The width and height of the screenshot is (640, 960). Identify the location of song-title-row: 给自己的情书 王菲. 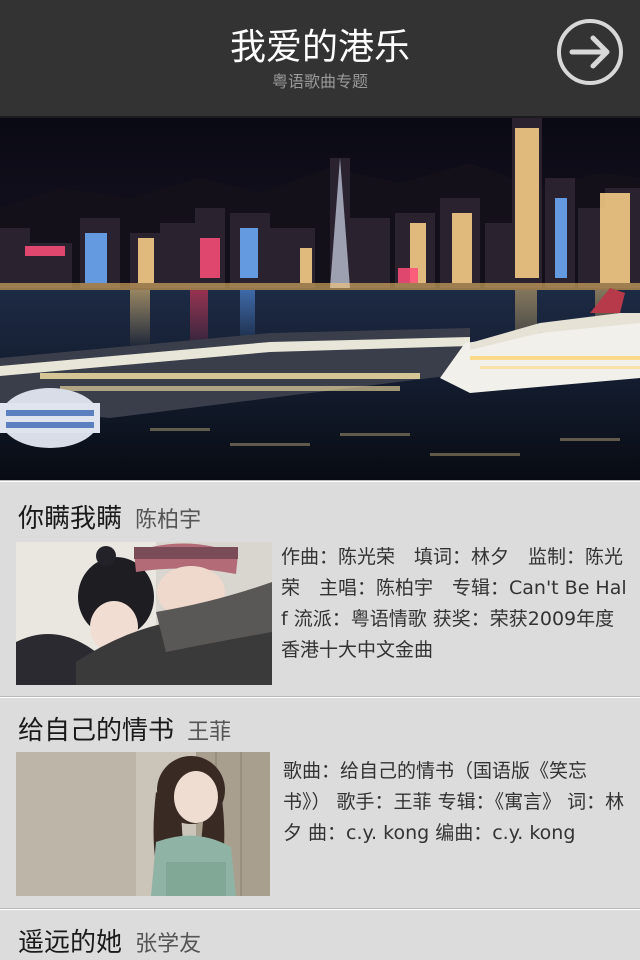
(124, 730).